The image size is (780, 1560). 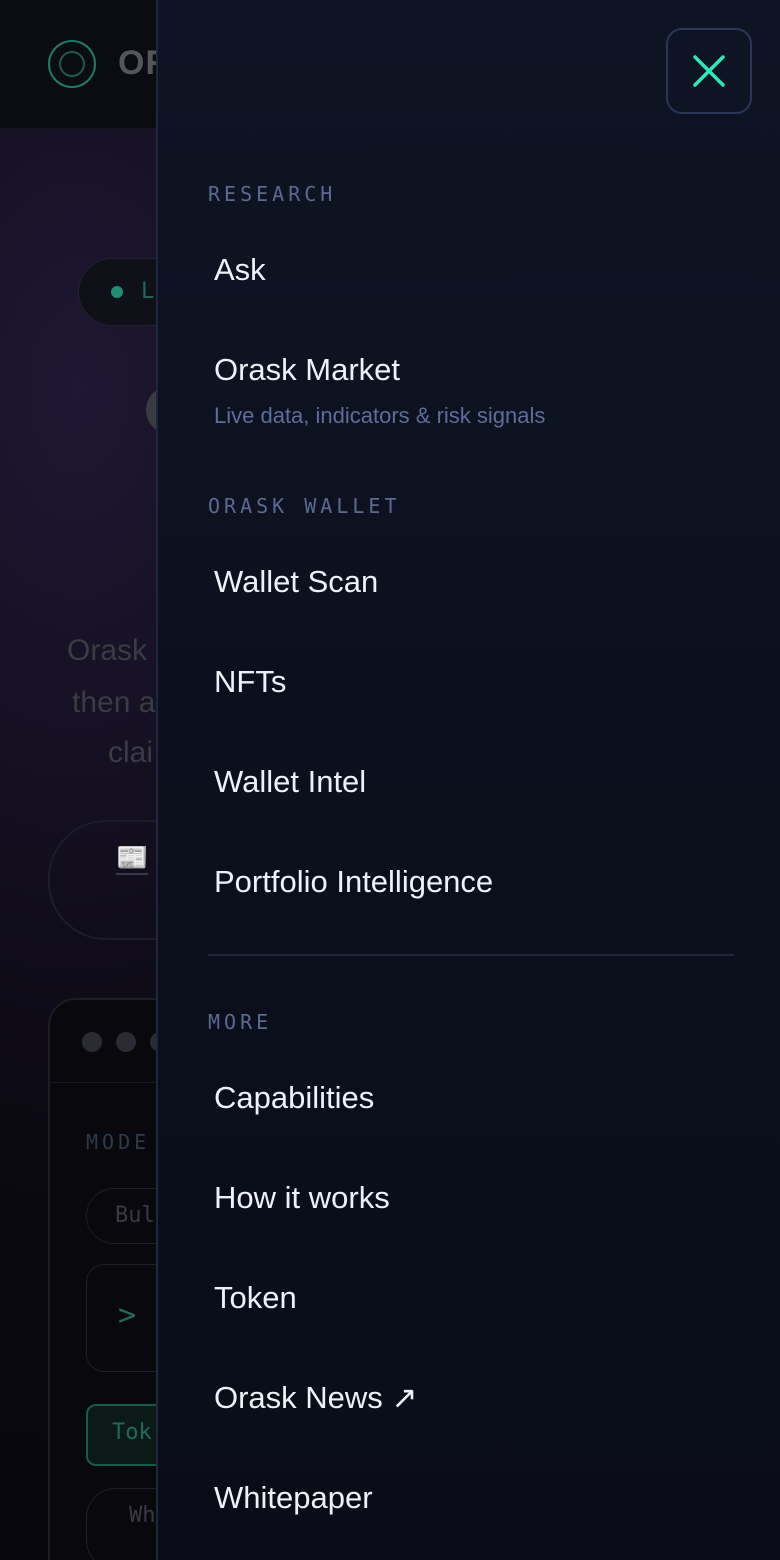 I want to click on section-label-research: RESEARCH, so click(x=272, y=194).